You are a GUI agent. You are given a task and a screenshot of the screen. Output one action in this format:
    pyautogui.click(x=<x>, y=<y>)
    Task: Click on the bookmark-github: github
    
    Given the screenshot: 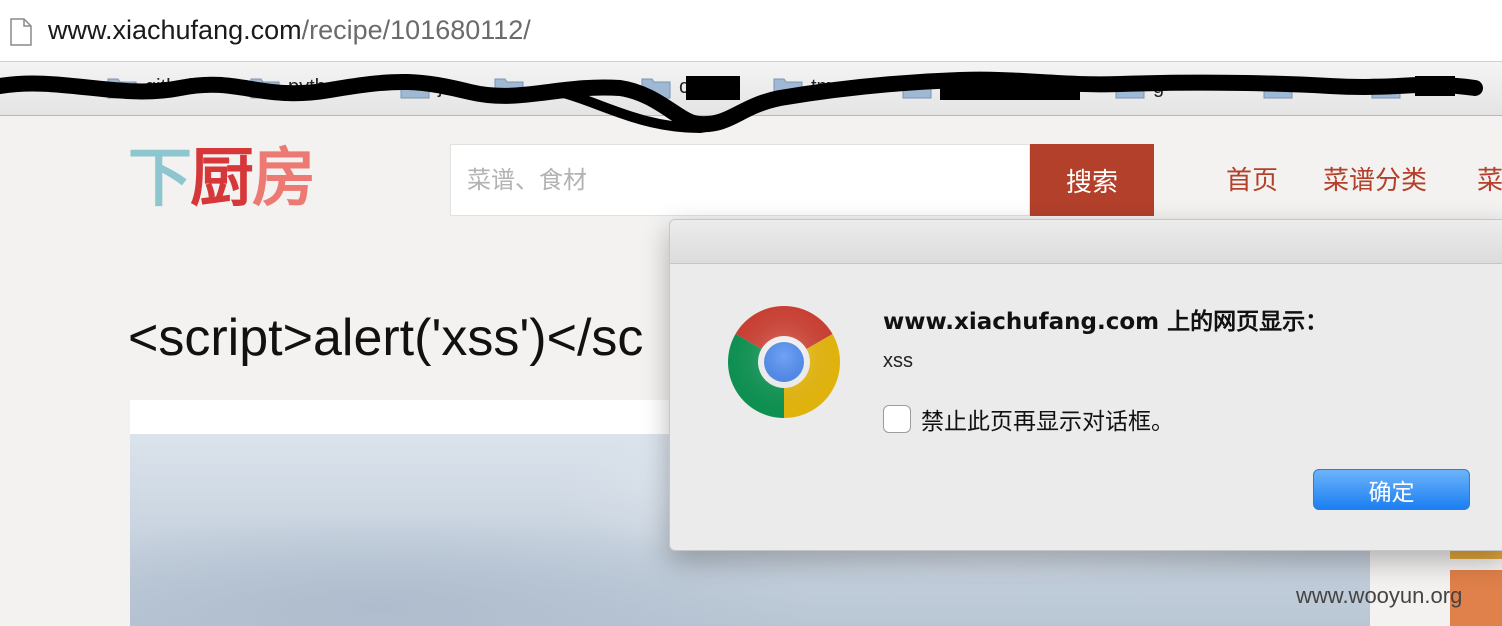 What is the action you would take?
    pyautogui.click(x=153, y=87)
    